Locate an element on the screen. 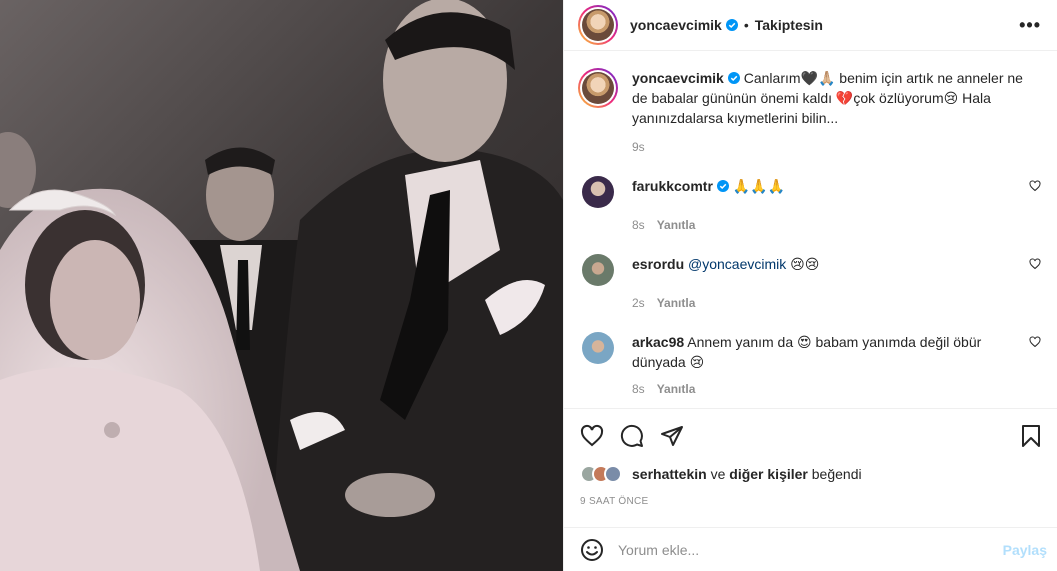 The width and height of the screenshot is (1057, 571). caption-age: 9s is located at coordinates (638, 147).